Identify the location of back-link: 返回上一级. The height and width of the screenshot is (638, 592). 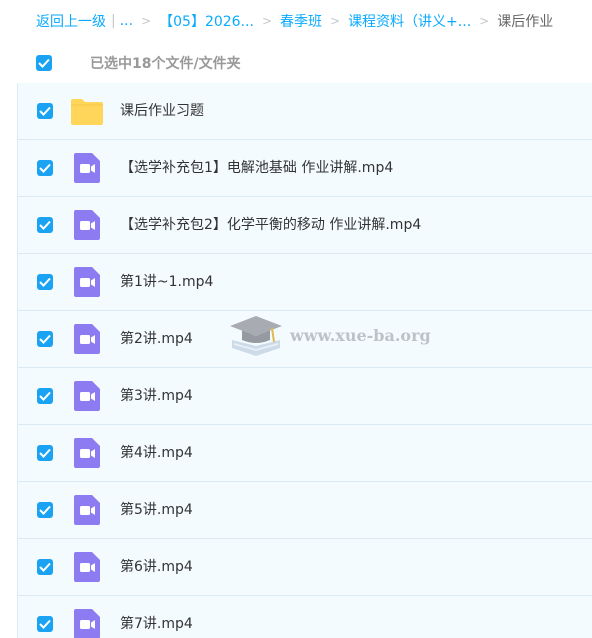
(71, 21).